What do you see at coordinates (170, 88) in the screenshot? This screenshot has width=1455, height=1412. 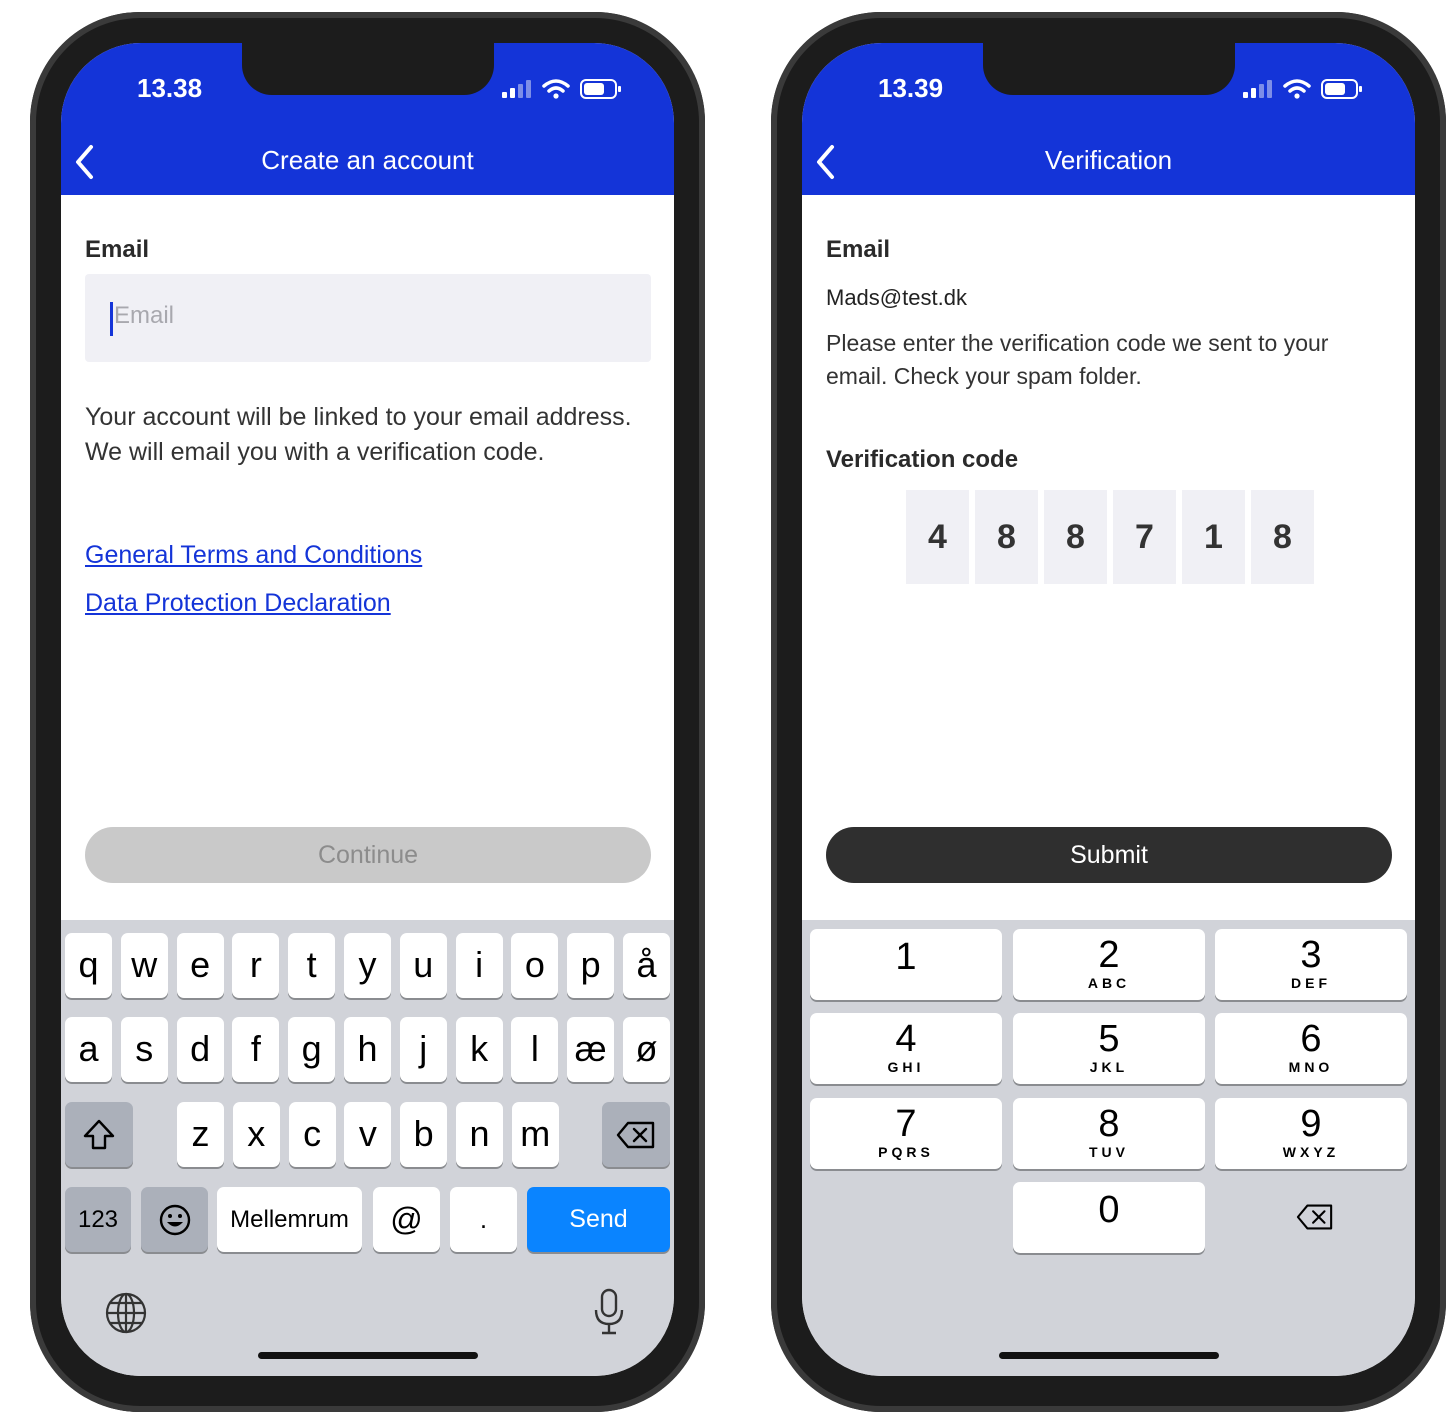 I see `status-time: 13.38` at bounding box center [170, 88].